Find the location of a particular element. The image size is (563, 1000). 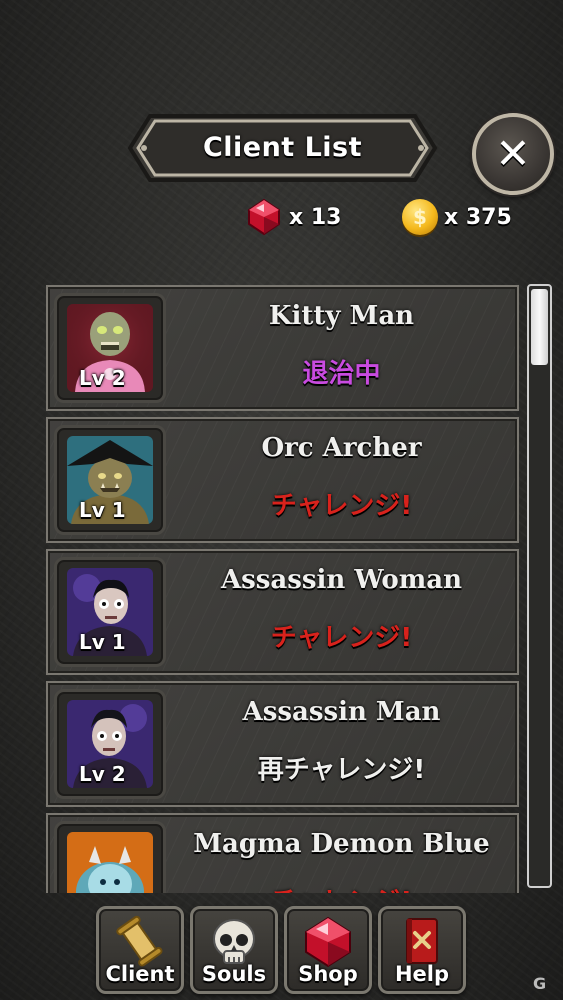

nav-client-label: Client is located at coordinates (140, 974).